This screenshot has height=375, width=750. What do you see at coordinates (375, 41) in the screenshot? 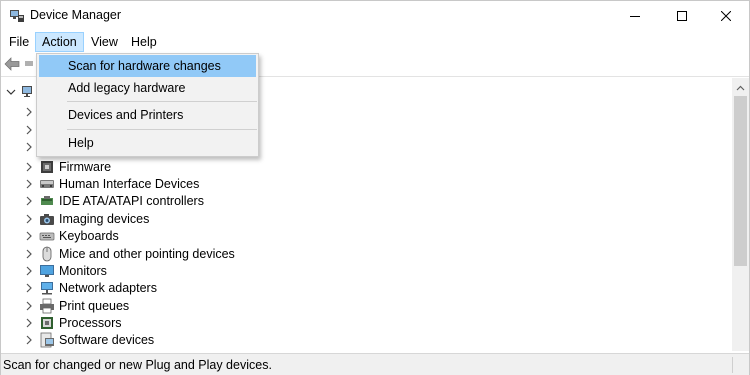
I see `menu-bar: File Action View Help` at bounding box center [375, 41].